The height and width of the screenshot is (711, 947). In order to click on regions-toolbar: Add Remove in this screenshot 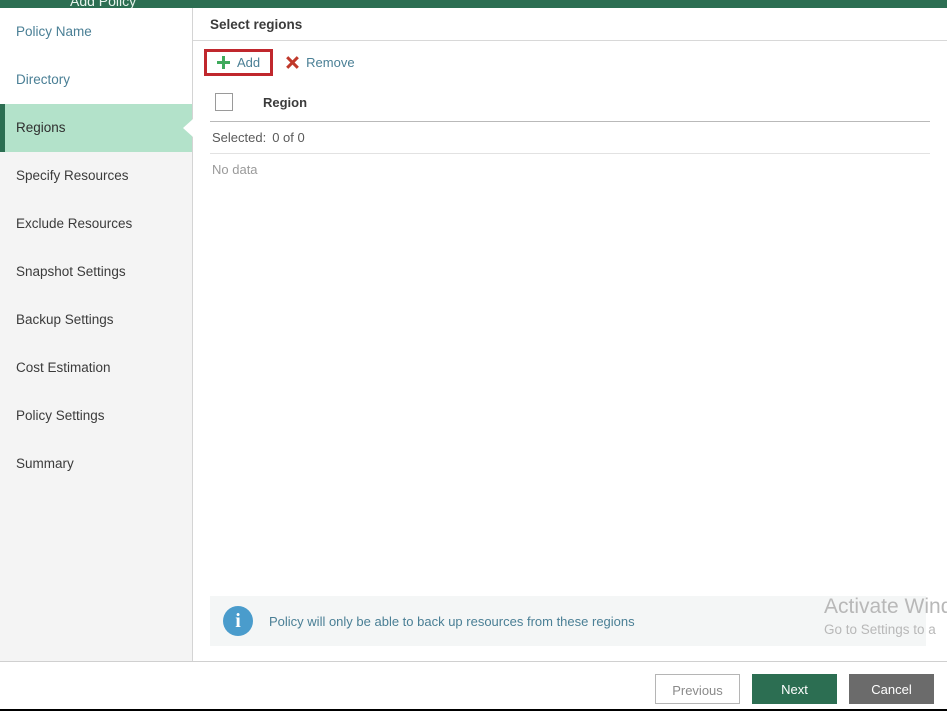, I will do `click(570, 62)`.